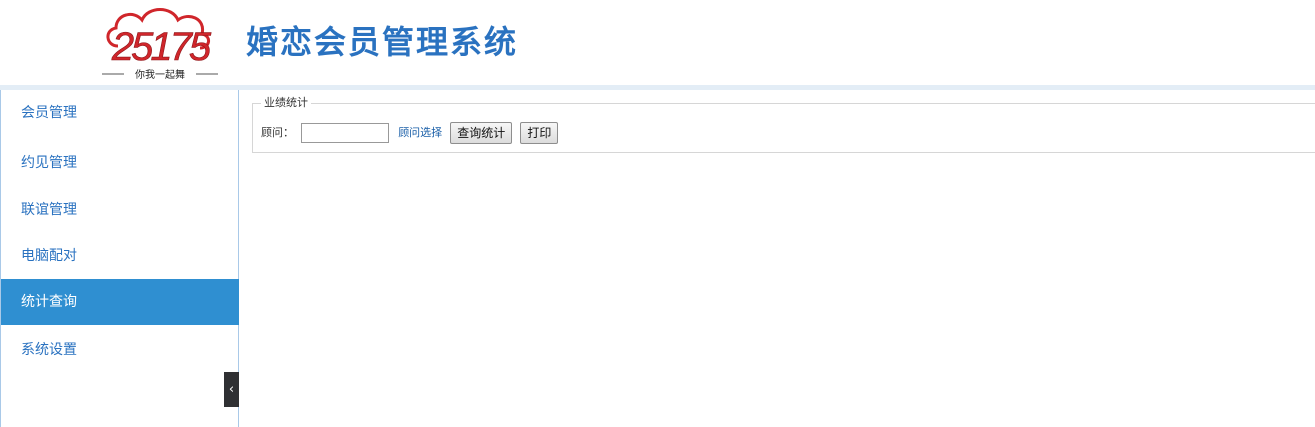 This screenshot has width=1315, height=427. I want to click on sidebar: 会员管理 约见管理 联谊管理 电脑配对 统计查询 系统设置 ‹, so click(119, 258).